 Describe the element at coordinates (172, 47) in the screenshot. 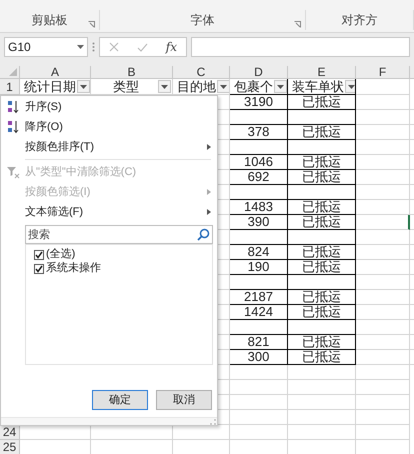

I see `insert-function-button: fx` at that location.